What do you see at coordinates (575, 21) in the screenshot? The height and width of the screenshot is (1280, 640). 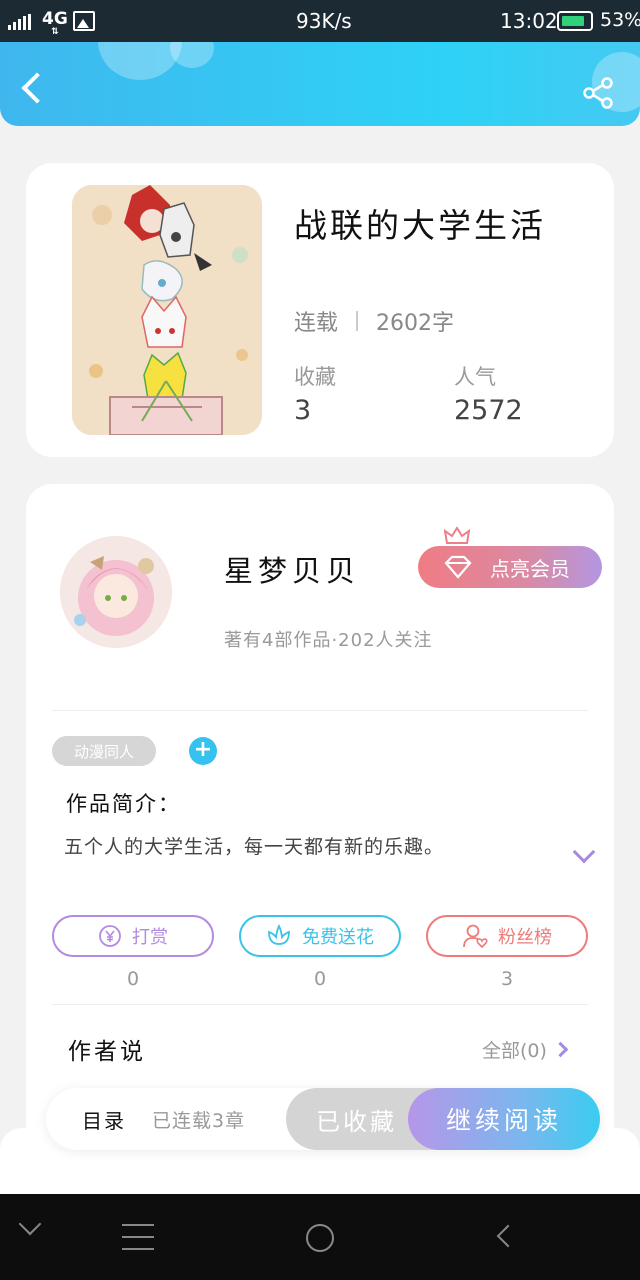 I see `battery-icon` at bounding box center [575, 21].